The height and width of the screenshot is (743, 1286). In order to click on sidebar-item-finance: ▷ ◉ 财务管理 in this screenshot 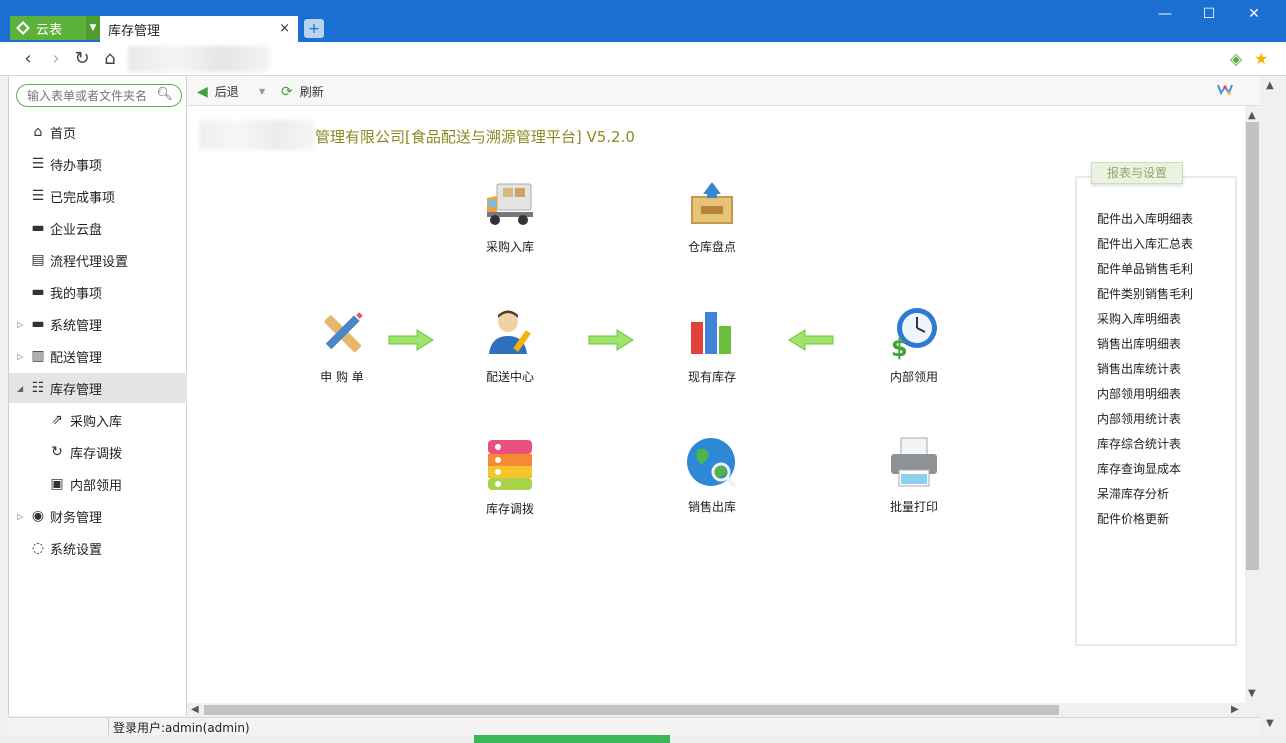, I will do `click(98, 516)`.